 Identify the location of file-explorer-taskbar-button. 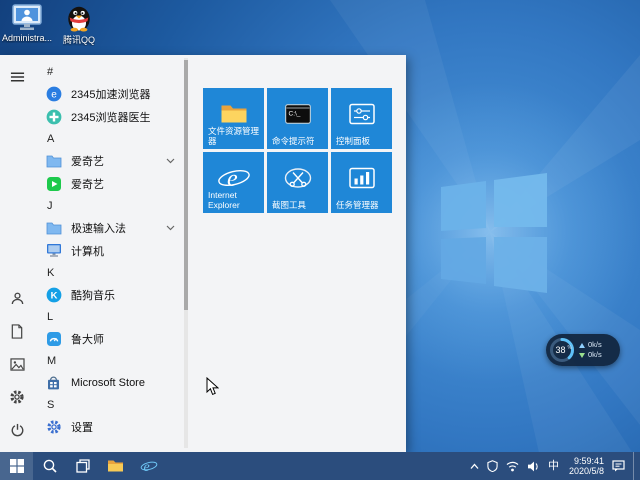
(115, 466).